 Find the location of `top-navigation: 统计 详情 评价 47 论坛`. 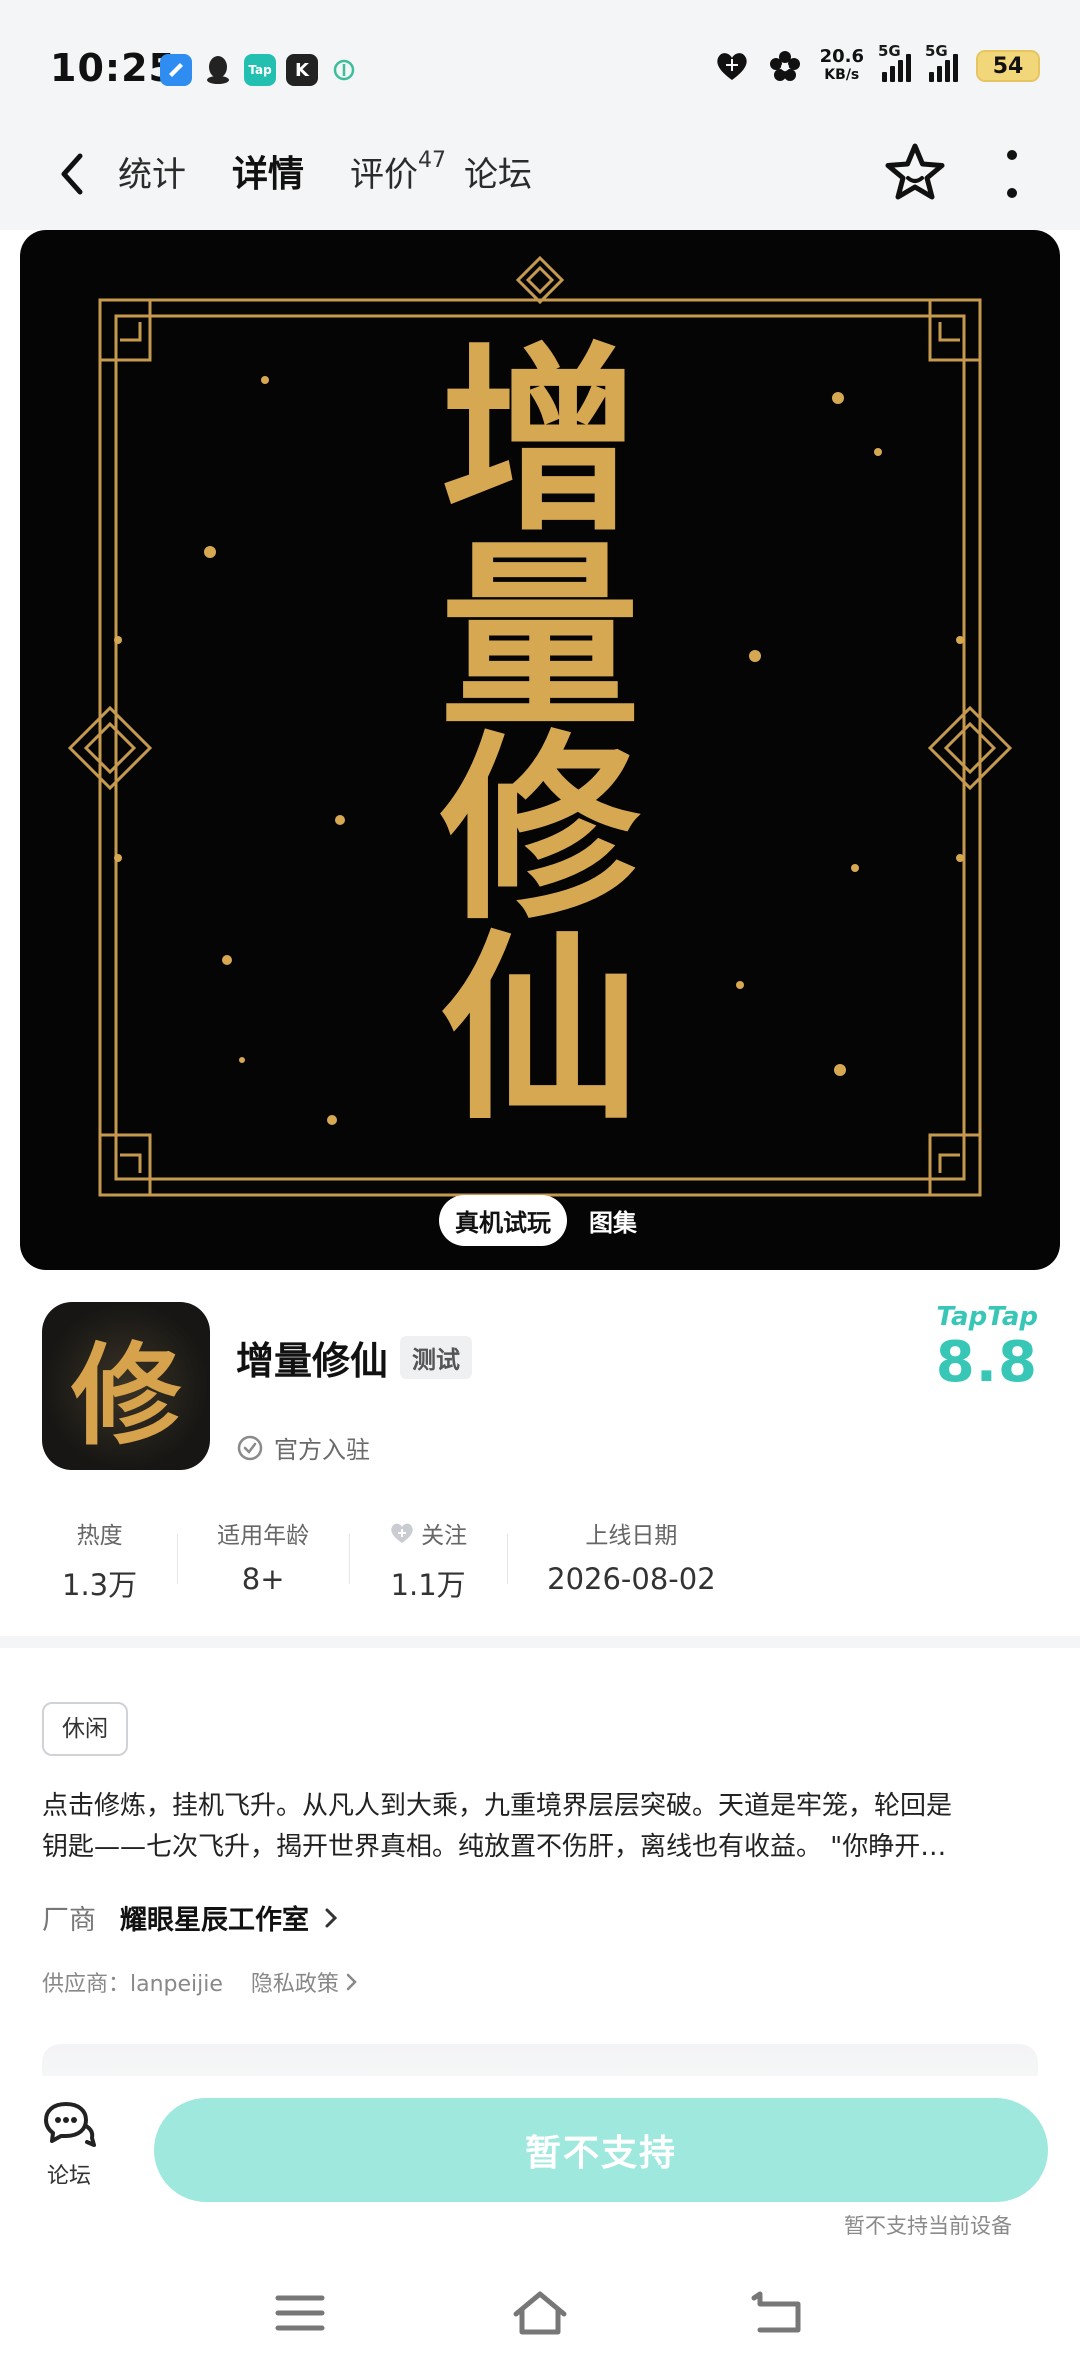

top-navigation: 统计 详情 评价 47 论坛 is located at coordinates (540, 175).